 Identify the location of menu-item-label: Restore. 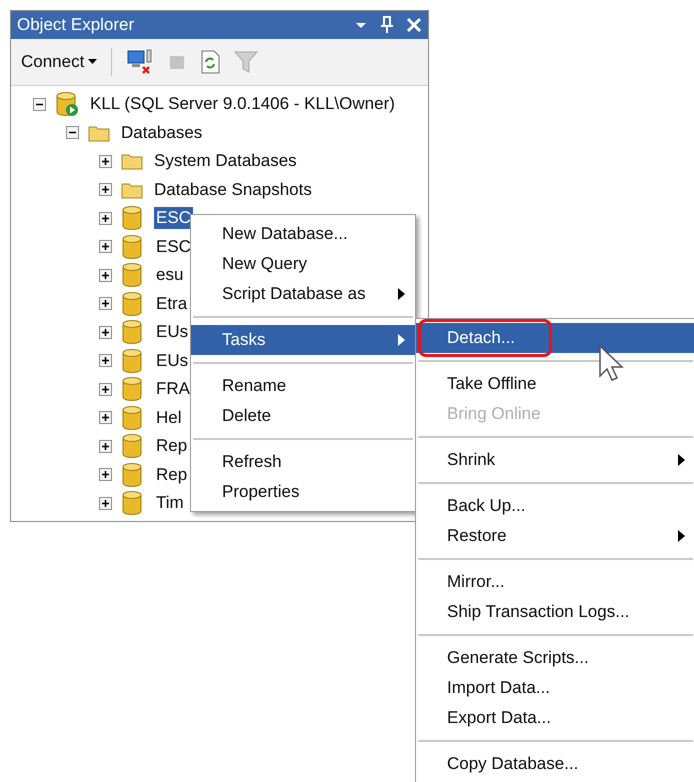
(477, 536).